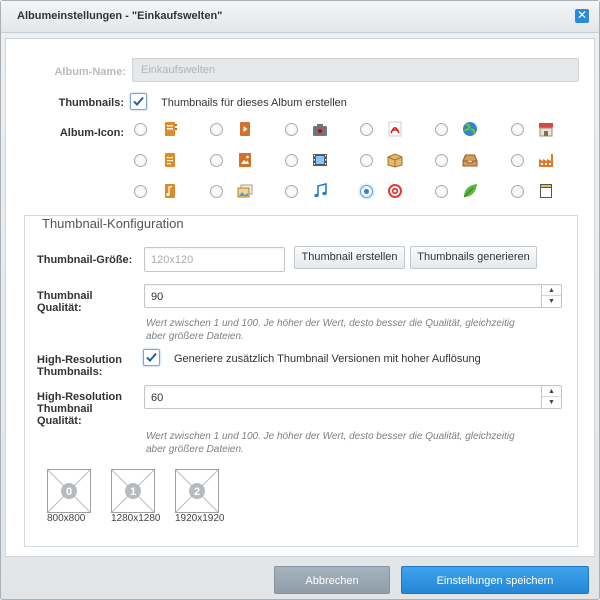 This screenshot has height=600, width=600. I want to click on placeholder-image-icon: 0, so click(69, 491).